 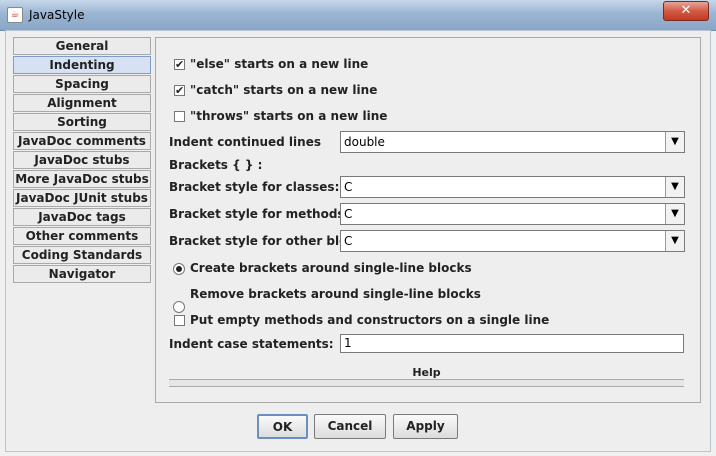 I want to click on ok-button: OK, so click(x=282, y=426).